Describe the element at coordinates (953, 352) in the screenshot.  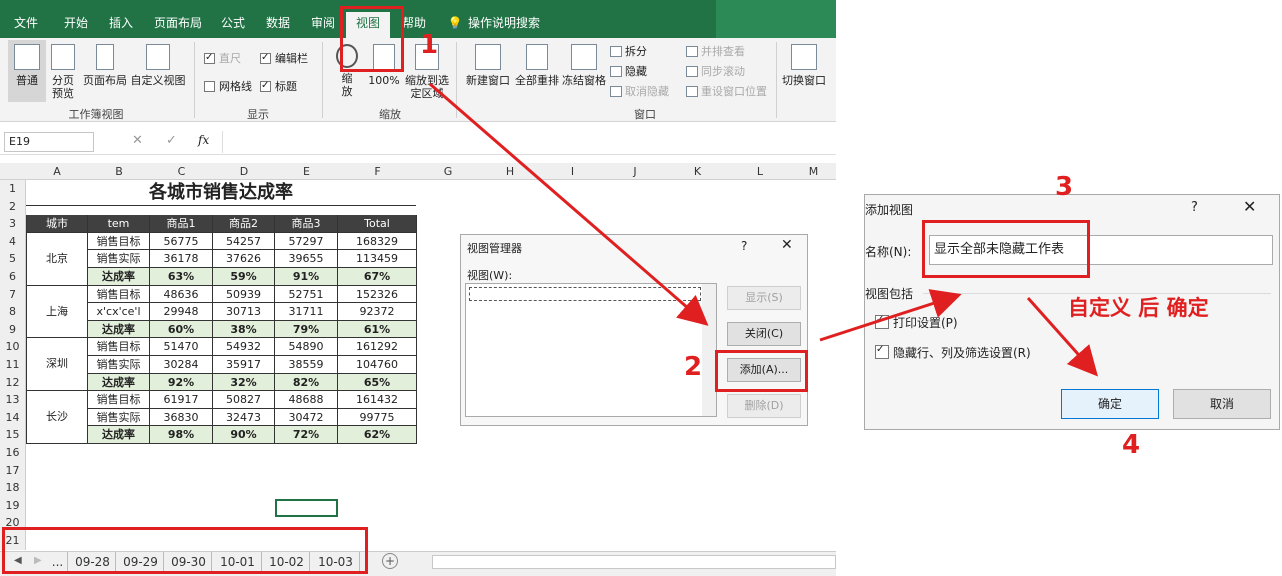
I see `hidden-rows-filter-checkbox: 隐藏行、列及筛选设置(R)` at that location.